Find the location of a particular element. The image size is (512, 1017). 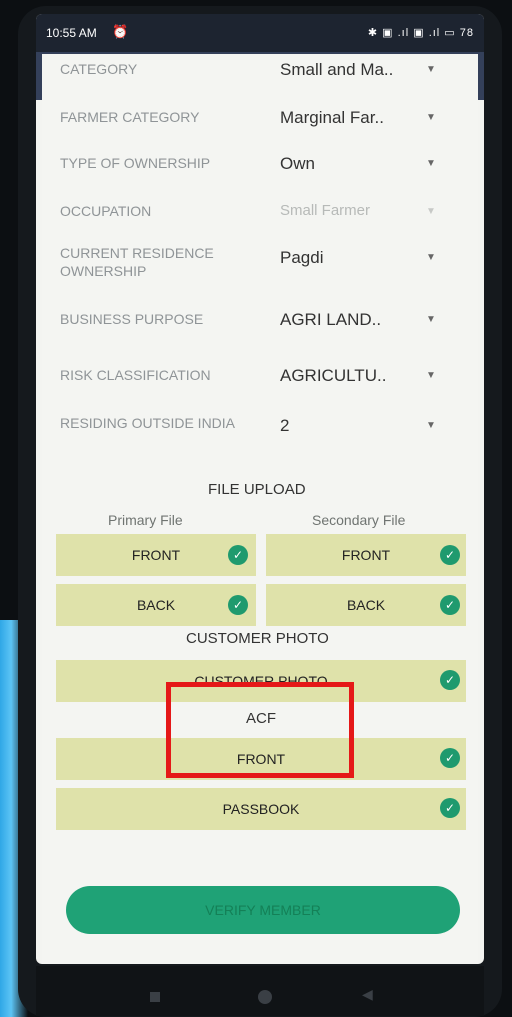

button-label: VERIFY MEMBER is located at coordinates (263, 910).